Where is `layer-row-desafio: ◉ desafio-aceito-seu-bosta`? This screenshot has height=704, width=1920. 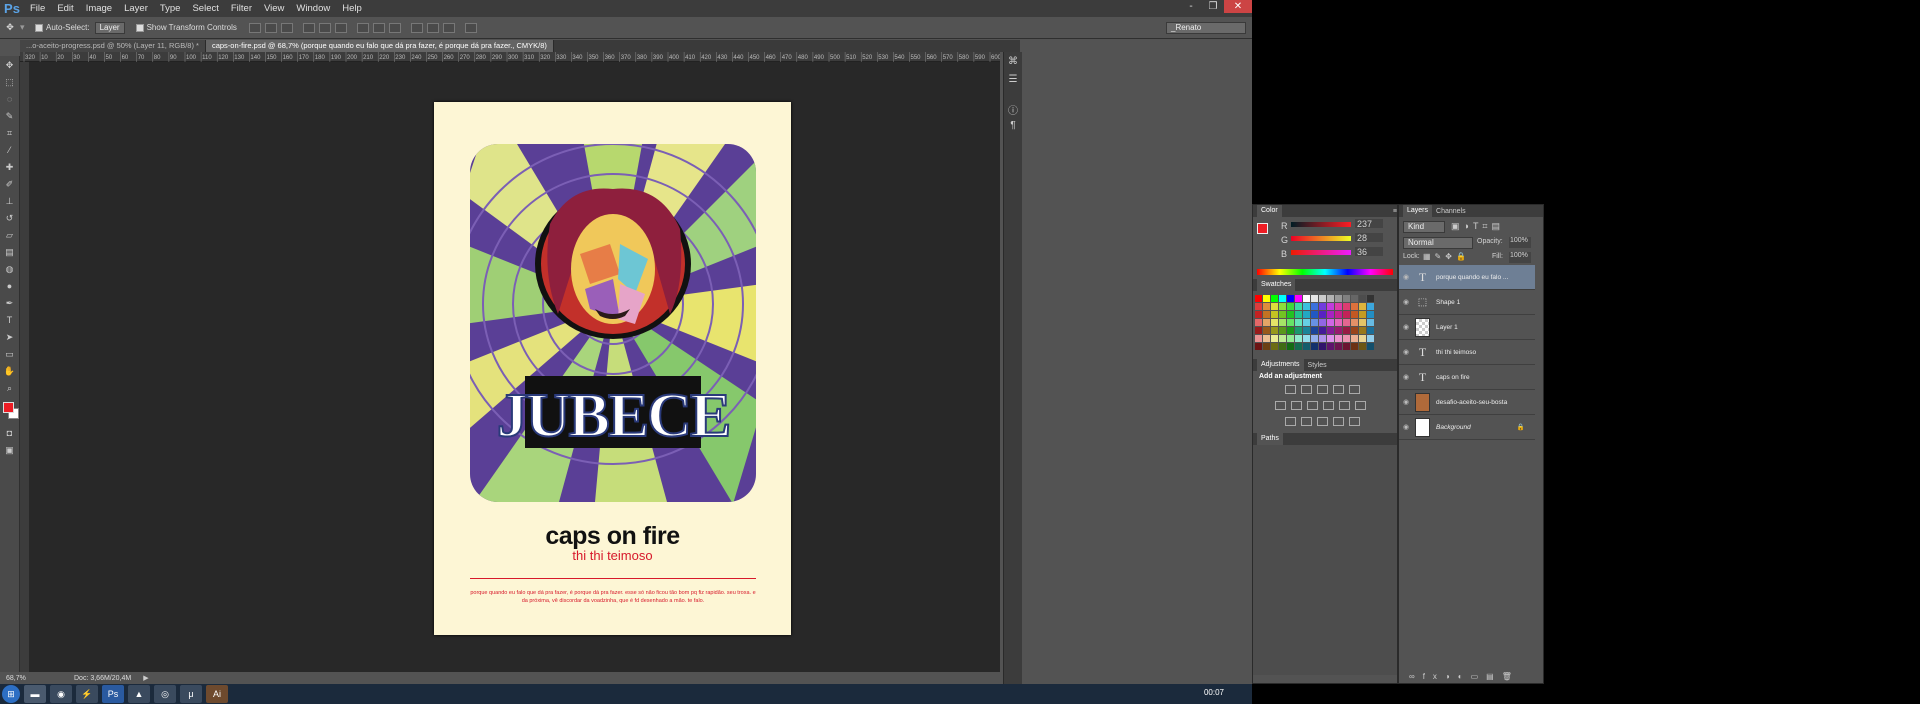 layer-row-desafio: ◉ desafio-aceito-seu-bosta is located at coordinates (1467, 402).